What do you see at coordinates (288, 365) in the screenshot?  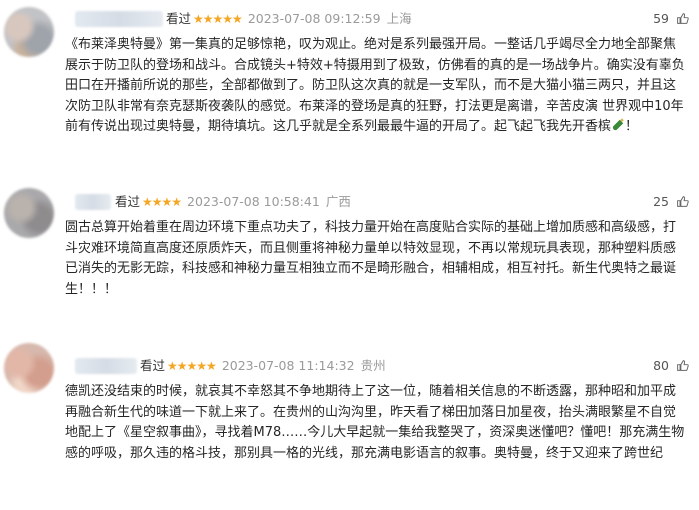 I see `review-time: 2023-07-08 11:14:32` at bounding box center [288, 365].